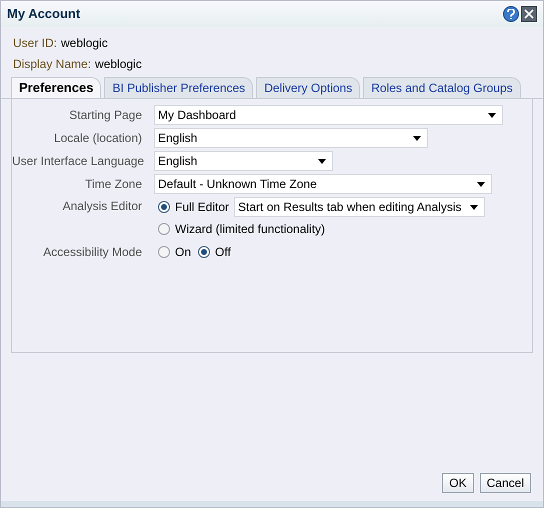 The height and width of the screenshot is (508, 544). I want to click on field-label: Starting Page, so click(105, 115).